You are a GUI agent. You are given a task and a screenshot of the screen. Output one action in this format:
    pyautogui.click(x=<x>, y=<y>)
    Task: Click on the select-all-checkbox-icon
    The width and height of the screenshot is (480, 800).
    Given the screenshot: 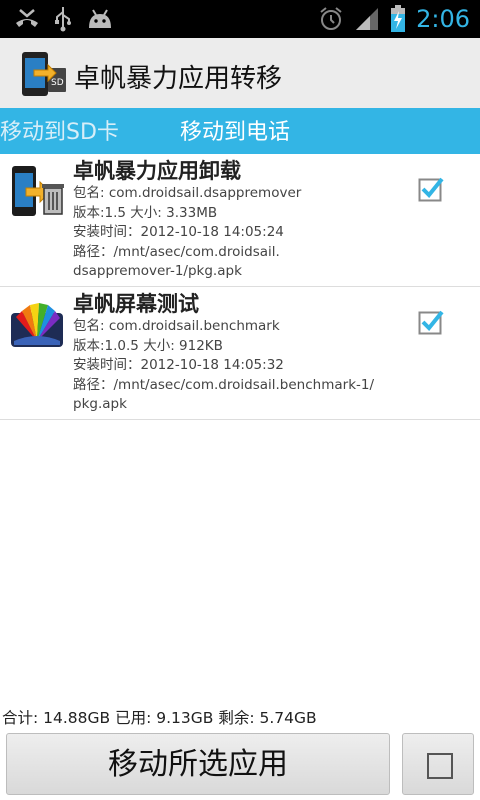 What is the action you would take?
    pyautogui.click(x=440, y=766)
    